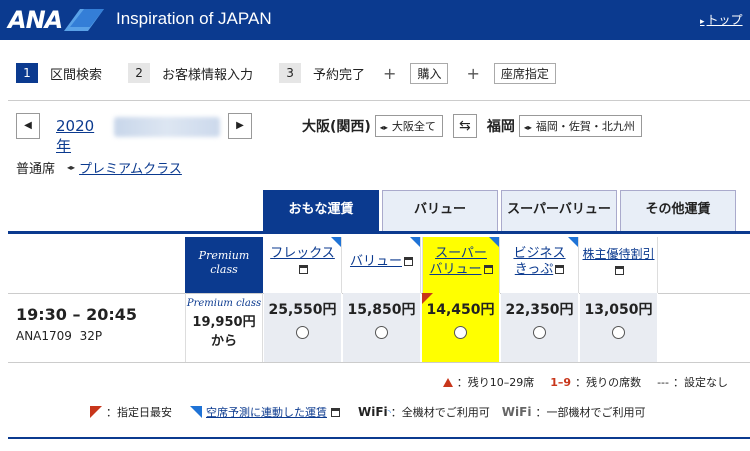 This screenshot has height=451, width=750. What do you see at coordinates (618, 254) in the screenshot?
I see `shareholder-fare-link: 株主優待割引` at bounding box center [618, 254].